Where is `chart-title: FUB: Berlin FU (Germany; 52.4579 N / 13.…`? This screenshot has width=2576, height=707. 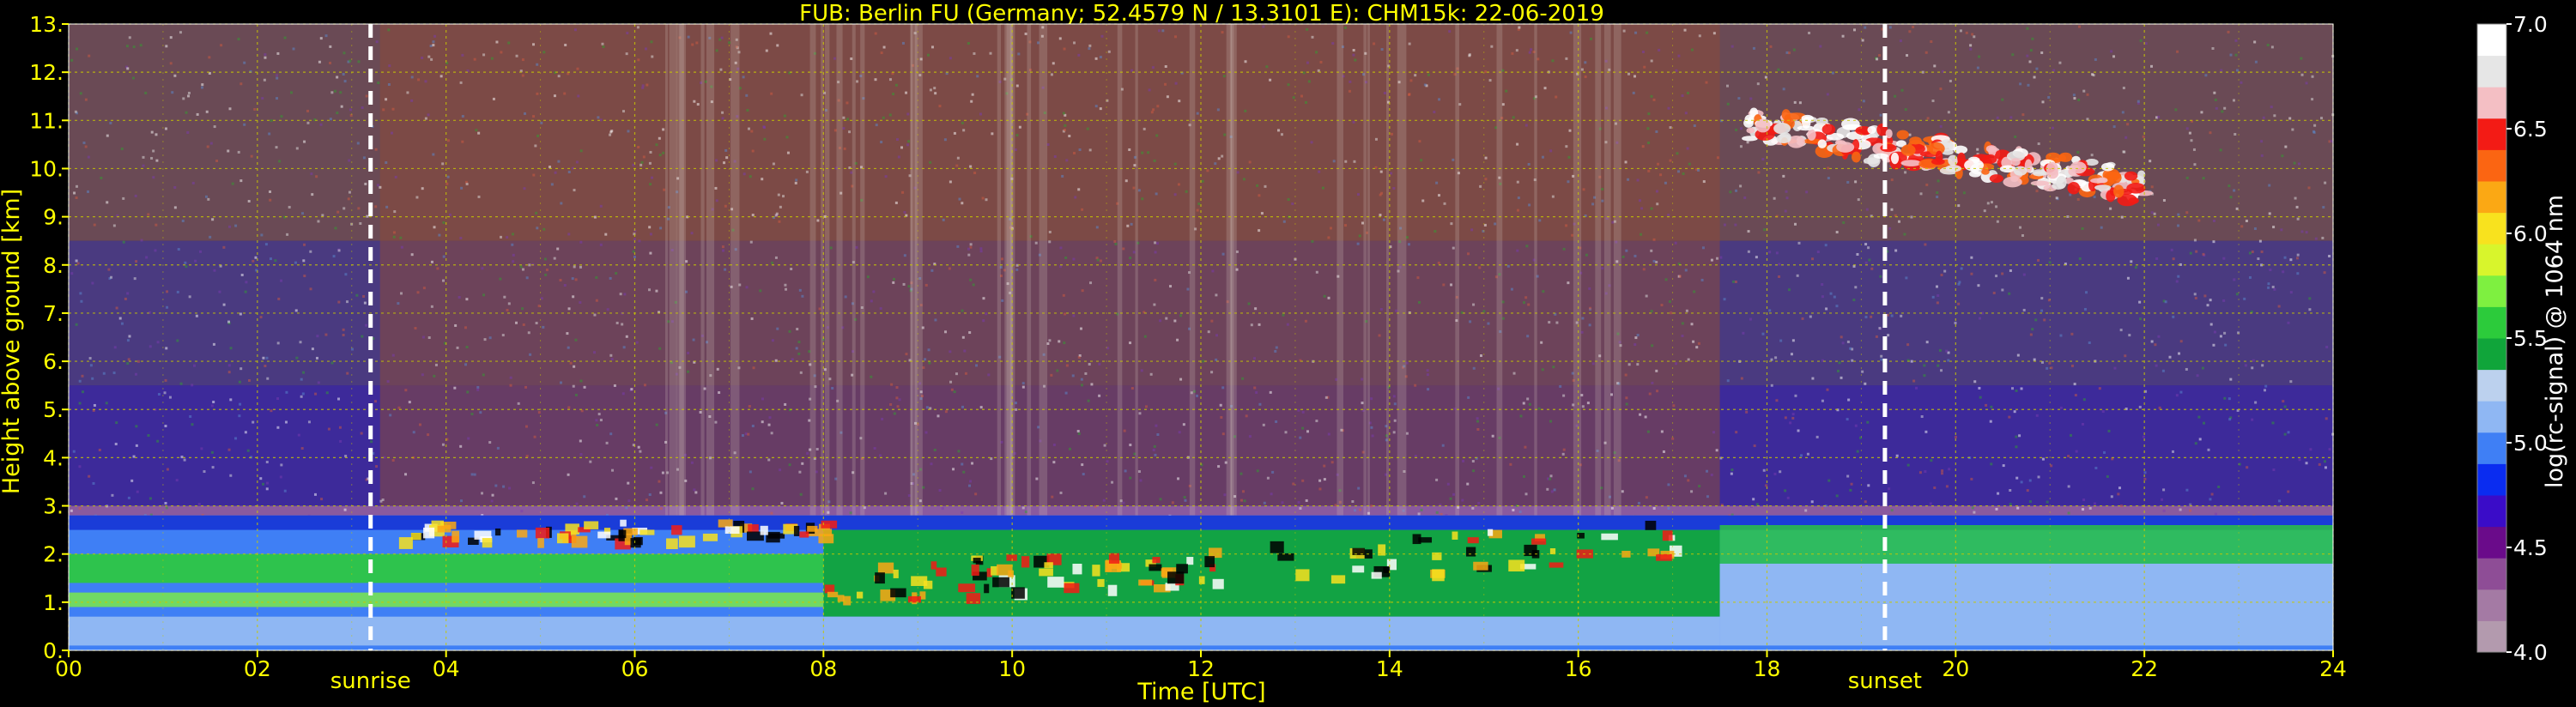 chart-title: FUB: Berlin FU (Germany; 52.4579 N / 13.… is located at coordinates (1201, 14).